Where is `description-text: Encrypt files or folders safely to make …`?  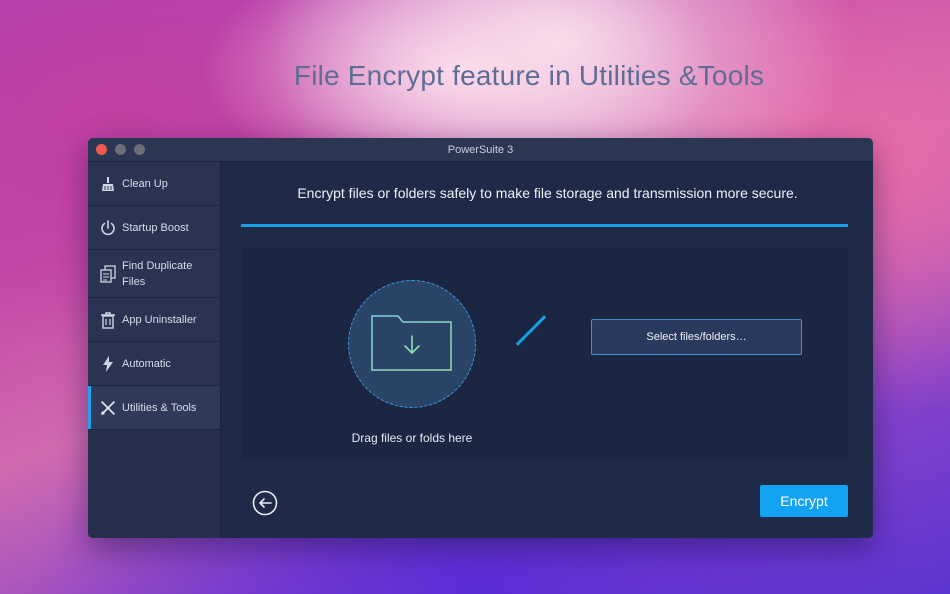 description-text: Encrypt files or folders safely to make … is located at coordinates (547, 193).